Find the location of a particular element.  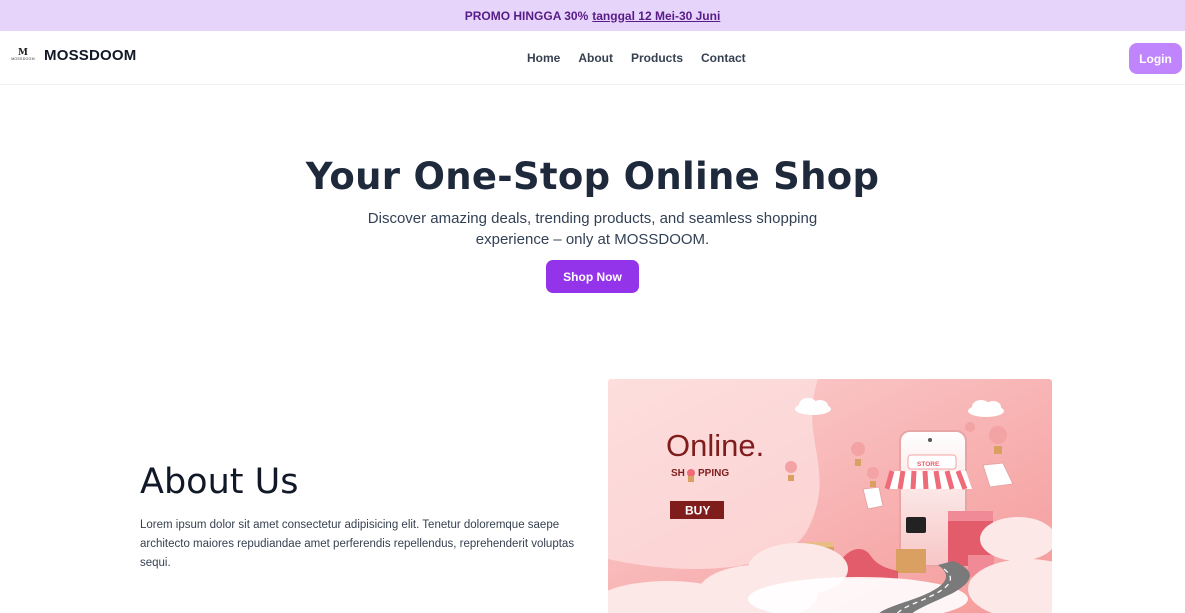

nav-about: About is located at coordinates (595, 58).